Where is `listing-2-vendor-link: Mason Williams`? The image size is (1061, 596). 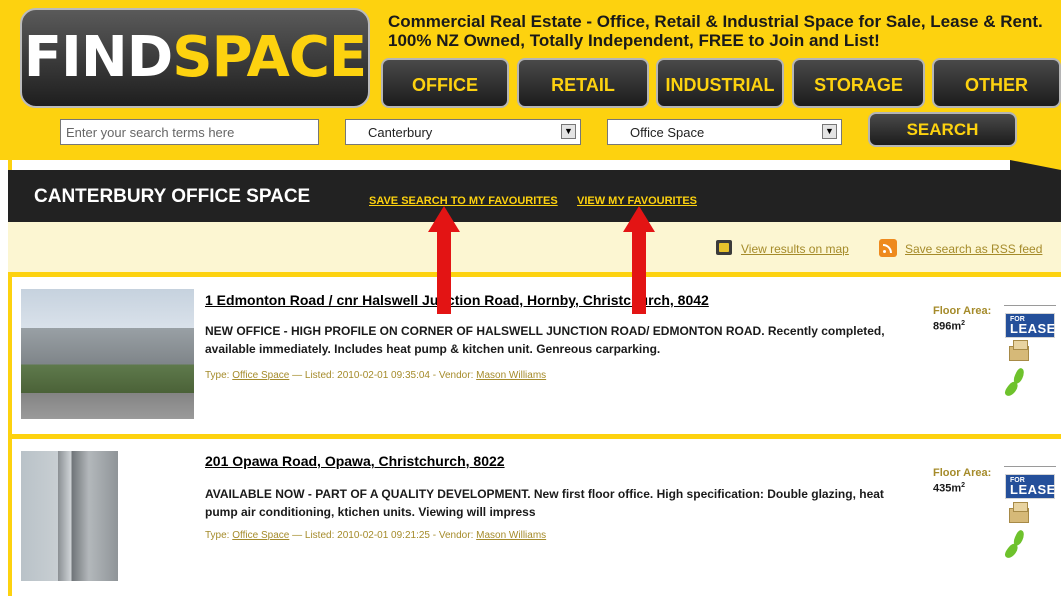 listing-2-vendor-link: Mason Williams is located at coordinates (511, 535).